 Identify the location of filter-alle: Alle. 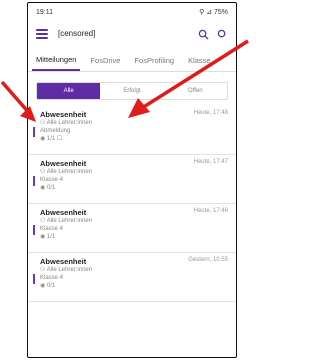
(69, 91).